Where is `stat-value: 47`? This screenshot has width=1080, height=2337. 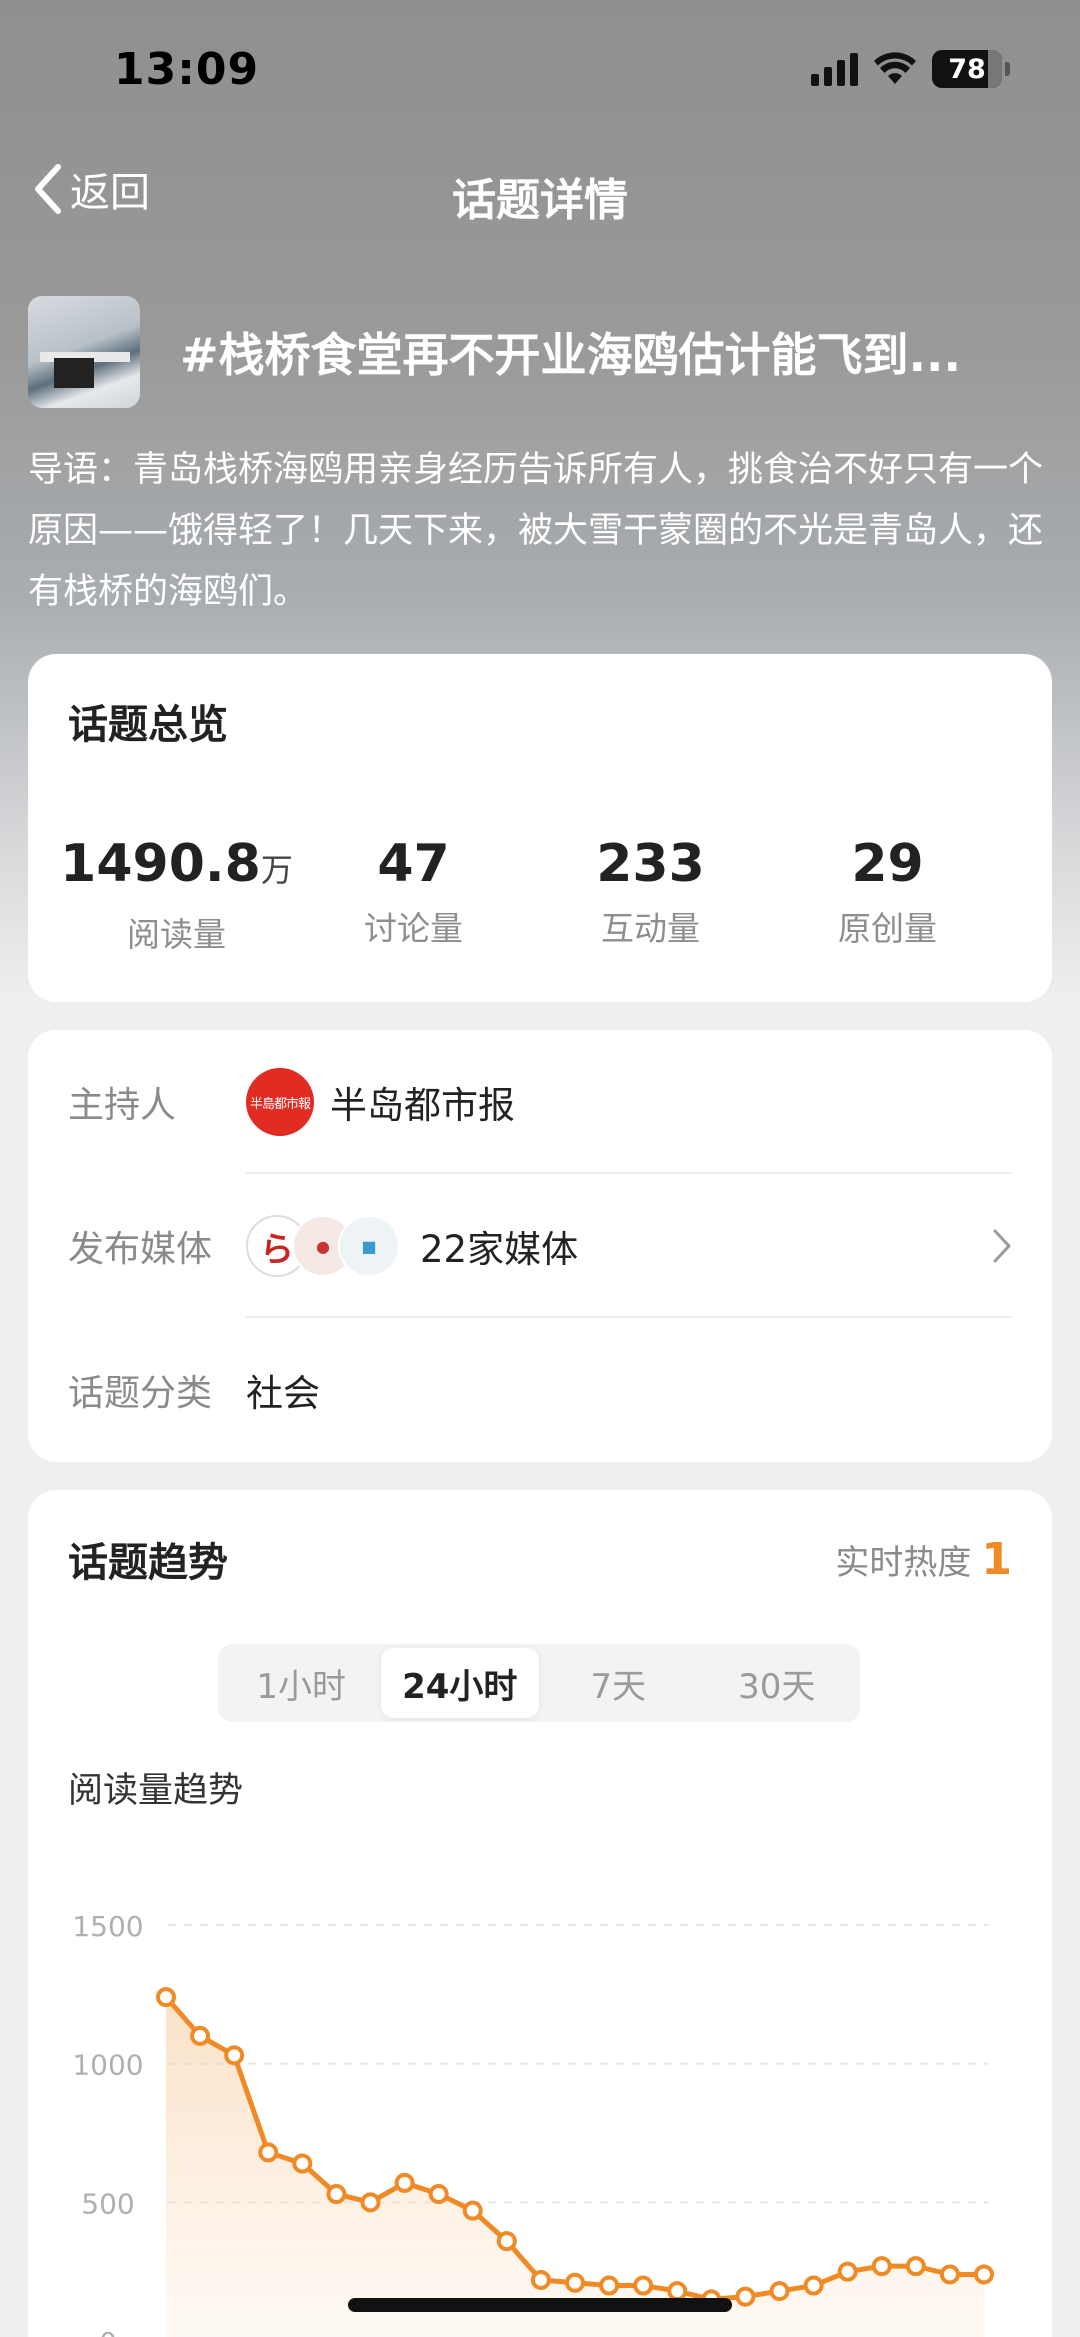 stat-value: 47 is located at coordinates (413, 864).